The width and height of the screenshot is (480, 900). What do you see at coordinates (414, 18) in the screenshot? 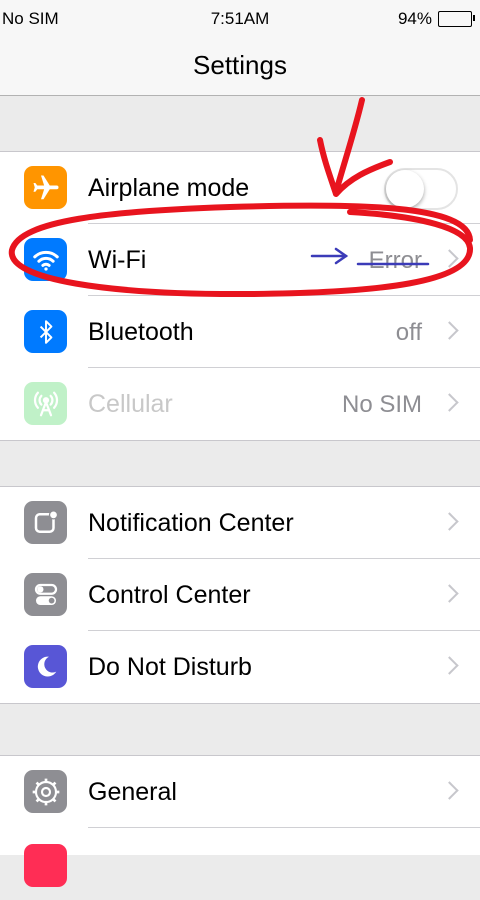
I see `battery-percent: 94%` at bounding box center [414, 18].